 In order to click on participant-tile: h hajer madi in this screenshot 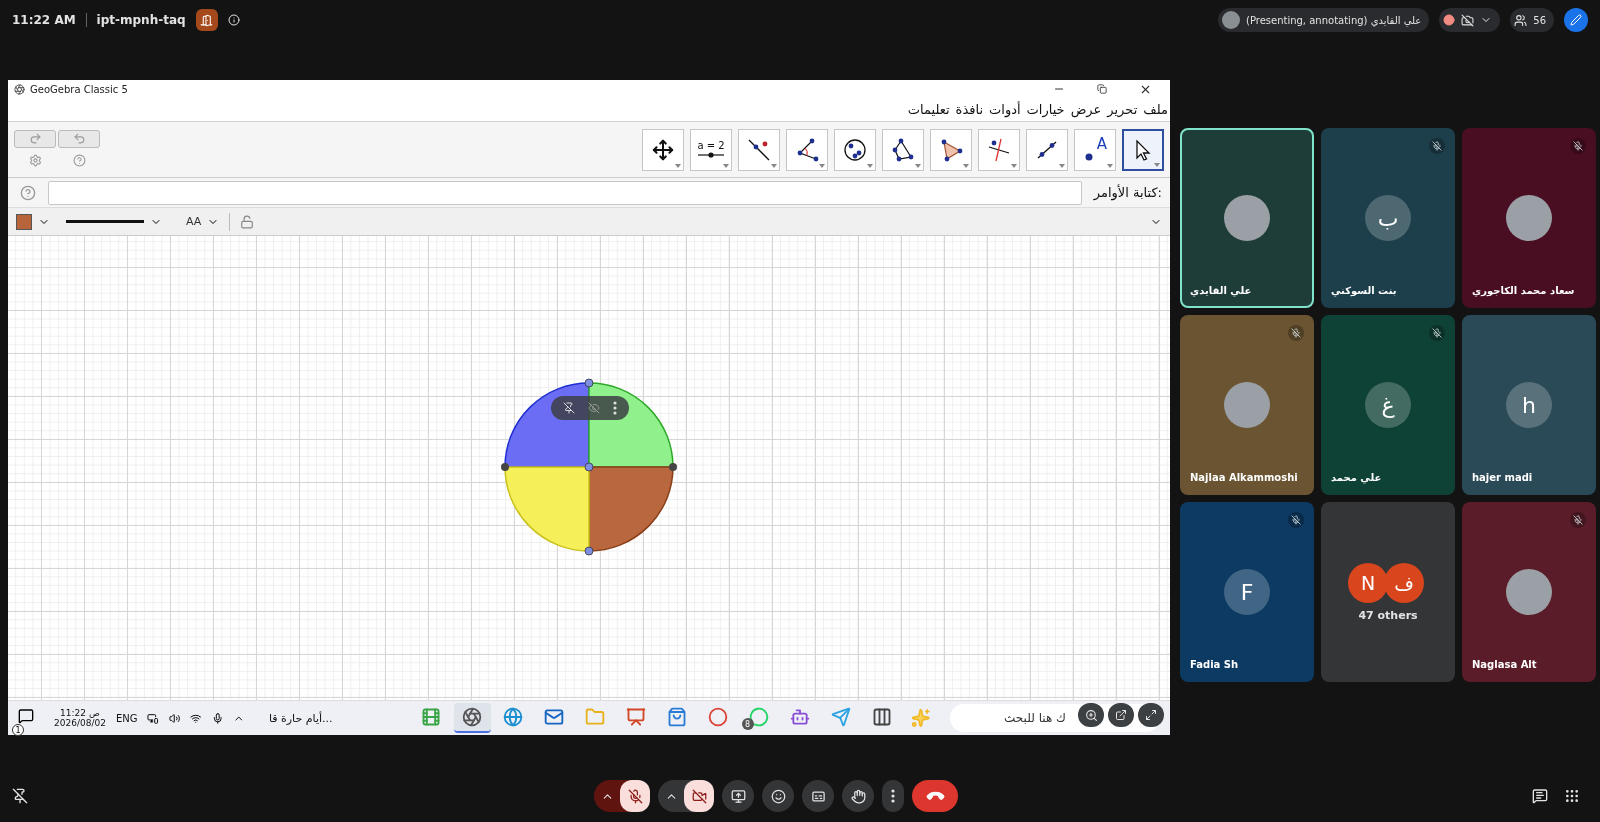, I will do `click(1529, 405)`.